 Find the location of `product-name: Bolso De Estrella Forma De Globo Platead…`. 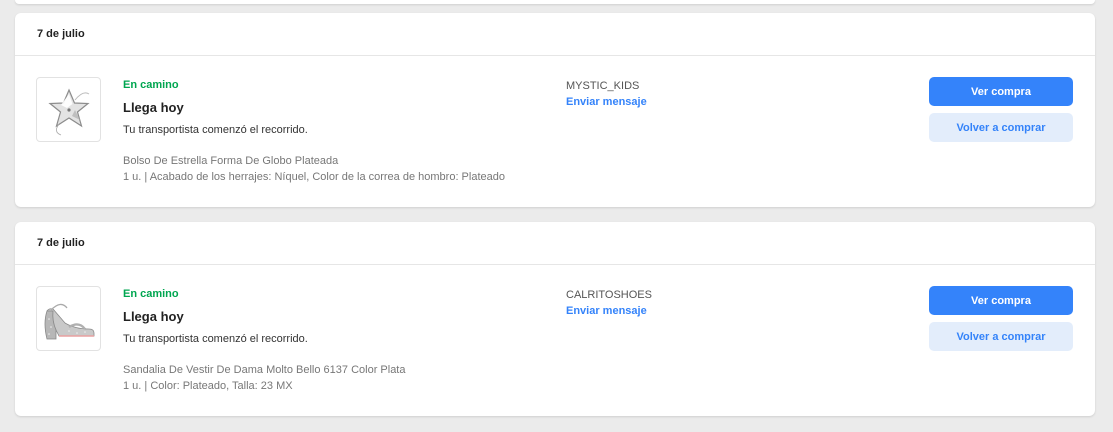

product-name: Bolso De Estrella Forma De Globo Platead… is located at coordinates (230, 161).